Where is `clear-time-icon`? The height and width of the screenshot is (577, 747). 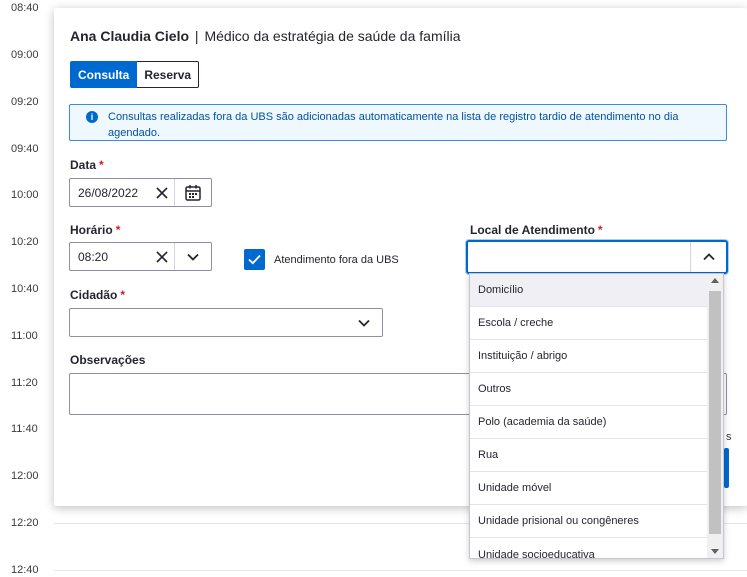
clear-time-icon is located at coordinates (162, 256).